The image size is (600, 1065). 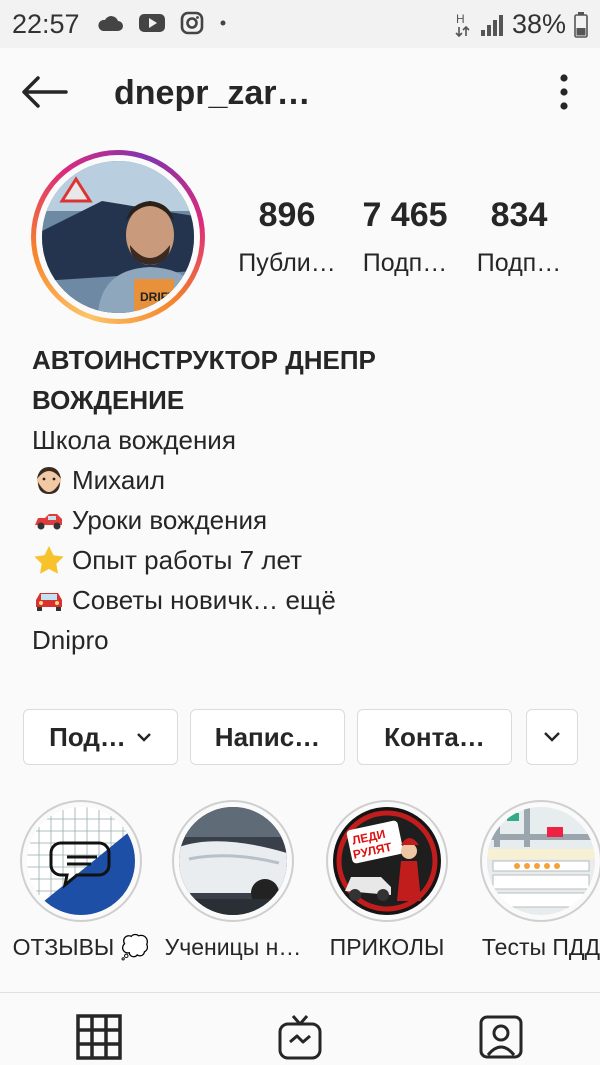 What do you see at coordinates (540, 947) in the screenshot?
I see `highlight-label: Тесты ПДД` at bounding box center [540, 947].